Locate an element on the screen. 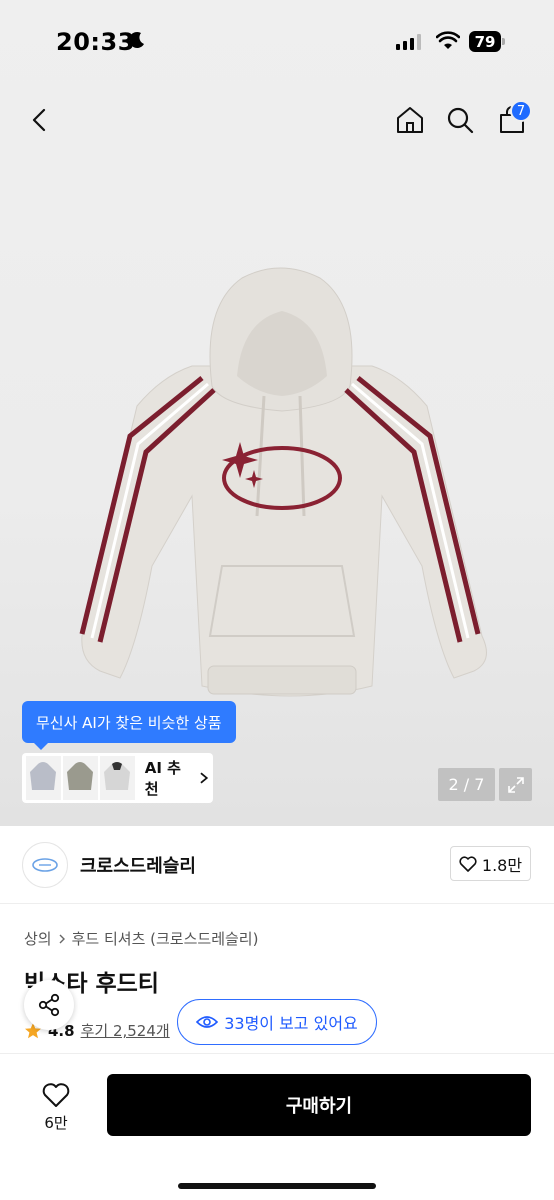 The width and height of the screenshot is (554, 1200). signal-icon is located at coordinates (408, 42).